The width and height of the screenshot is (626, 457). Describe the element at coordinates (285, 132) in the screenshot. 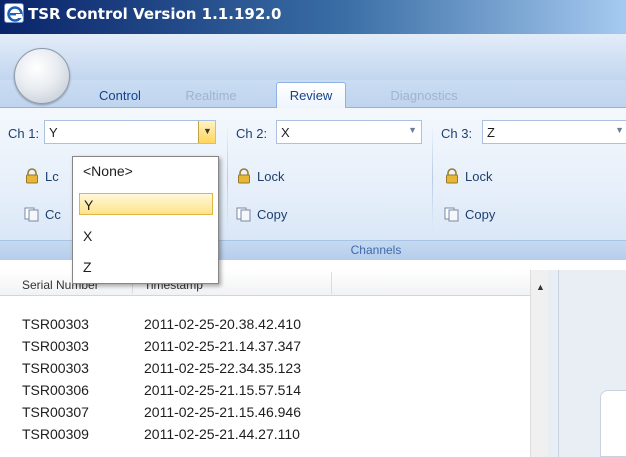

I see `ch2-combo-value: X` at that location.